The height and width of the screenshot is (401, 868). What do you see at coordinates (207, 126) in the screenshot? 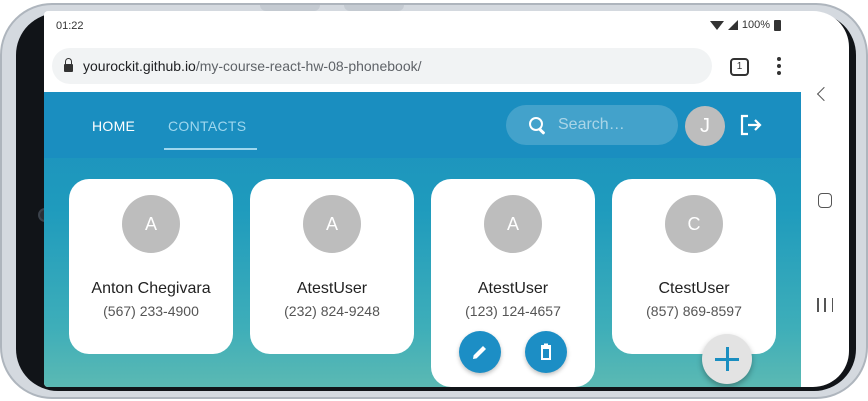
I see `nav-contacts-link: CONTACTS` at bounding box center [207, 126].